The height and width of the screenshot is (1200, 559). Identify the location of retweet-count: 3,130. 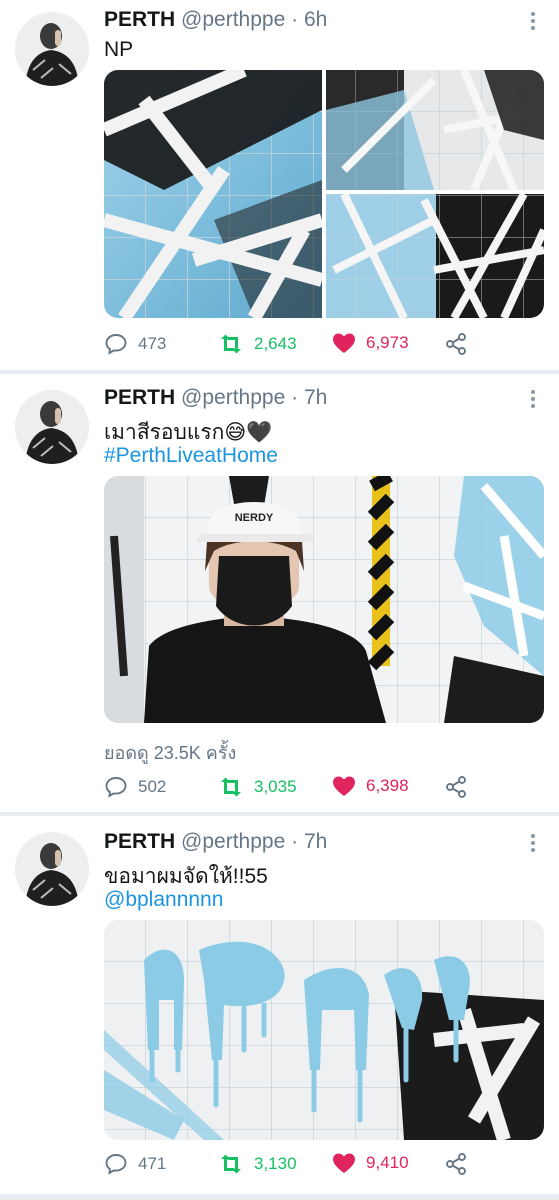
(275, 1163).